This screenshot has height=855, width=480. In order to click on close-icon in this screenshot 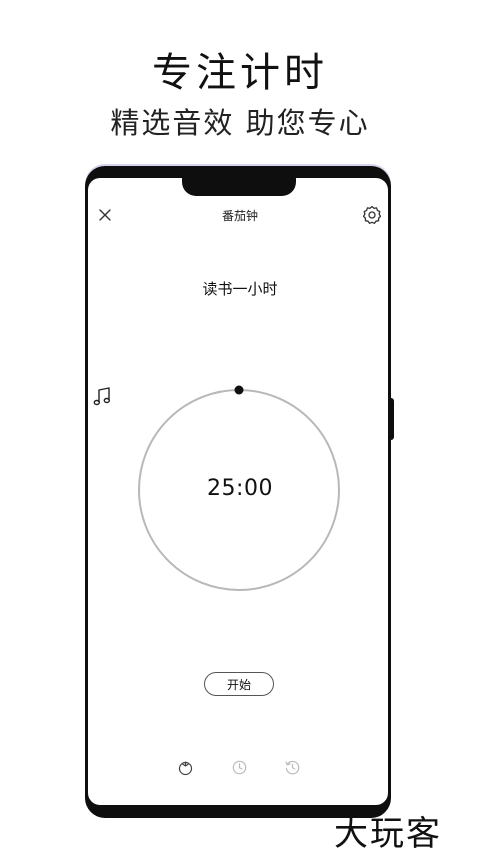, I will do `click(105, 215)`.